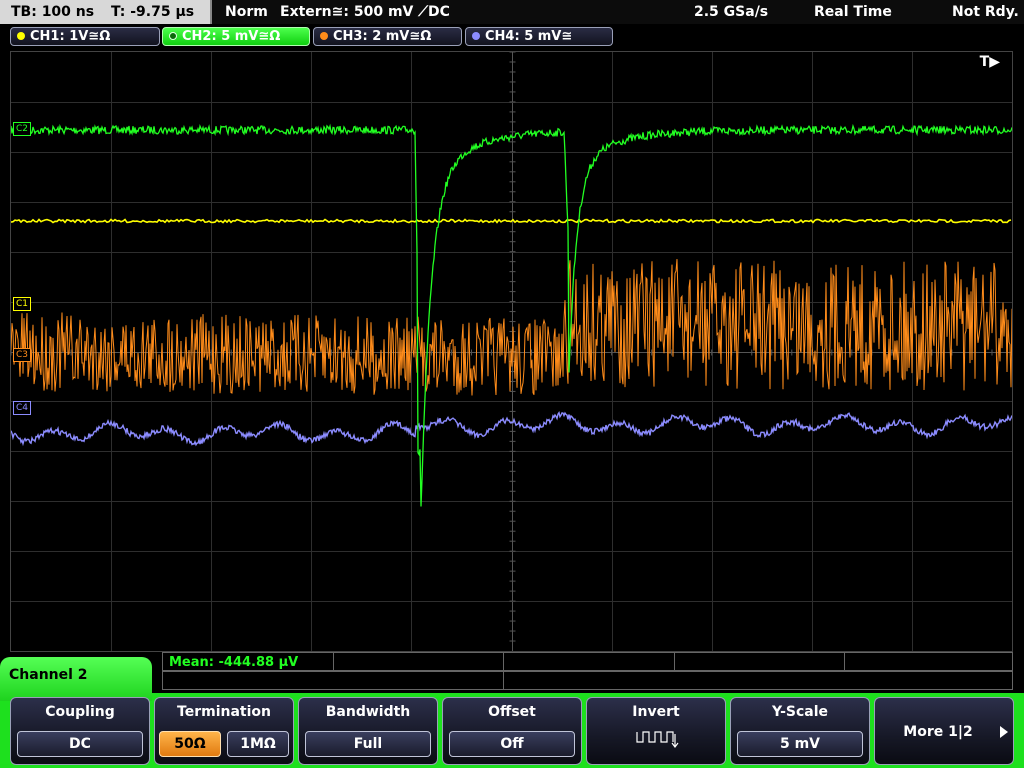  What do you see at coordinates (656, 712) in the screenshot?
I see `invert-title: Invert` at bounding box center [656, 712].